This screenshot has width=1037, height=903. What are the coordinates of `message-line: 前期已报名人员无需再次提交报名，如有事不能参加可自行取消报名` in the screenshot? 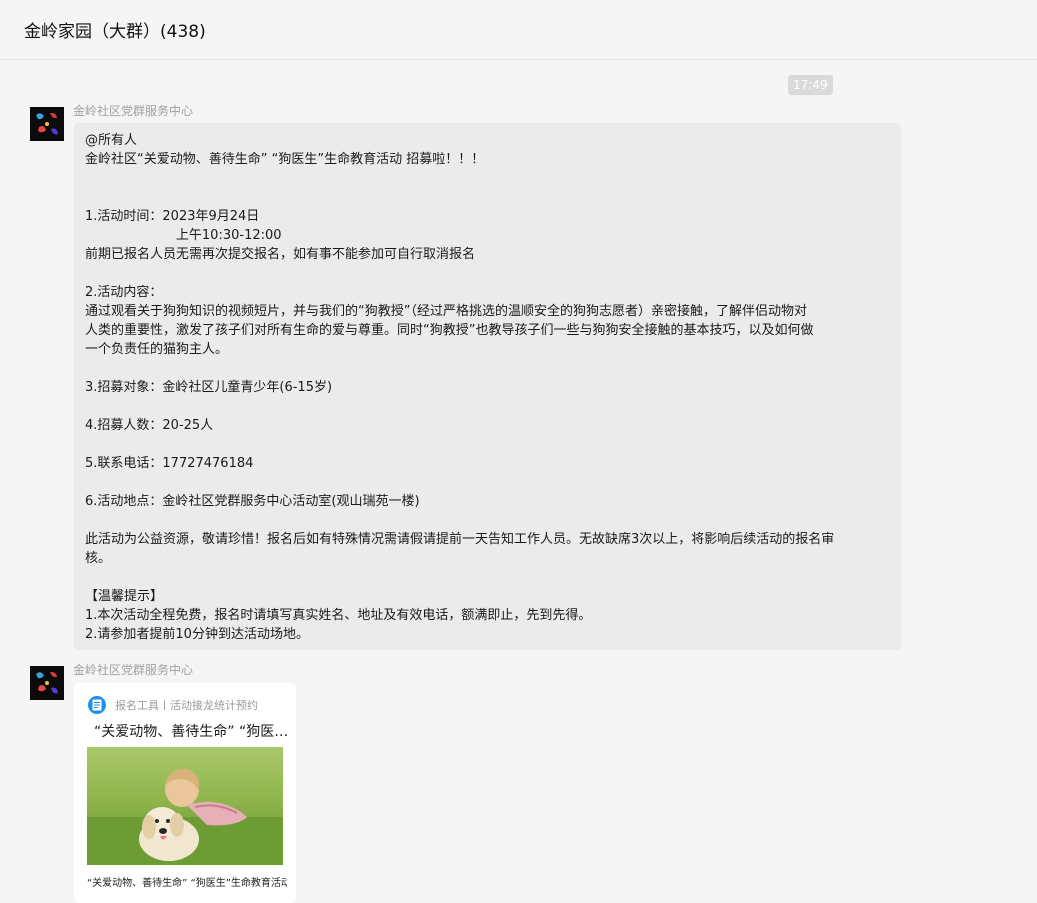 It's located at (280, 254).